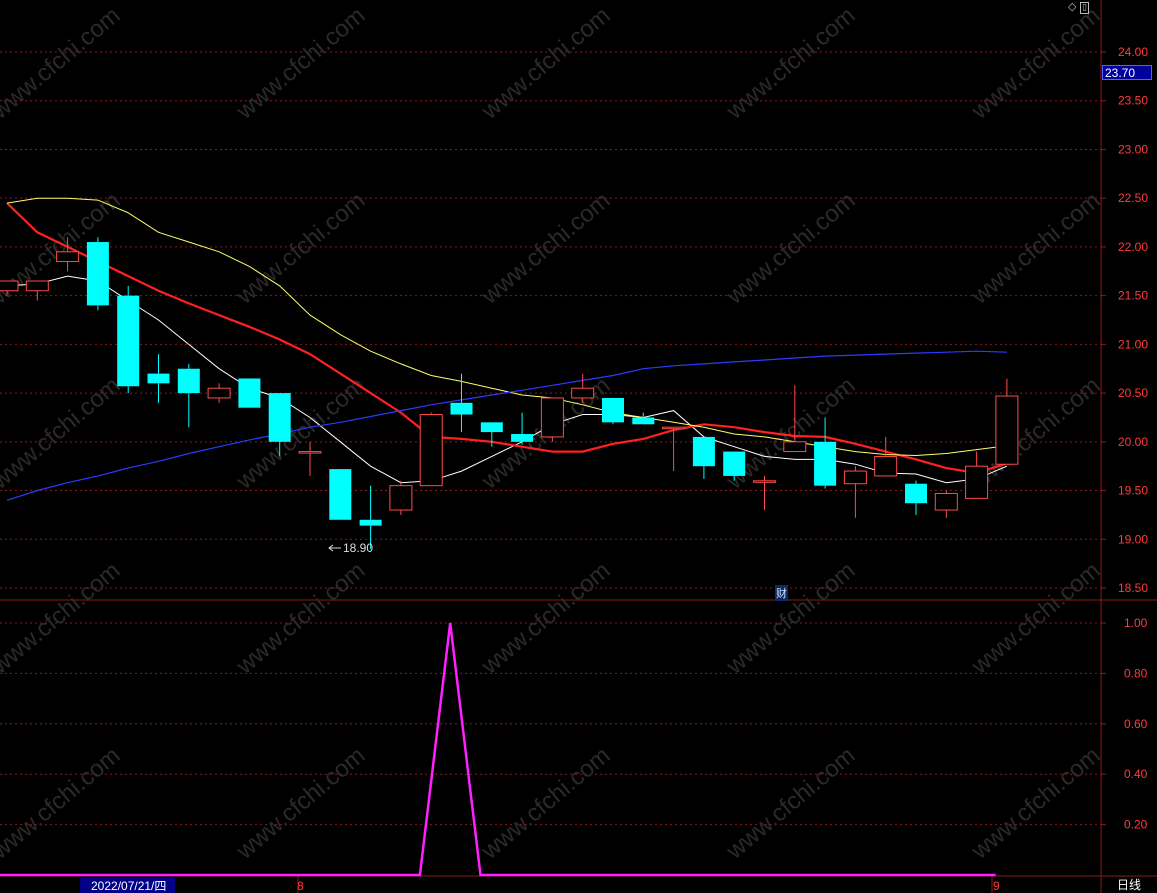  Describe the element at coordinates (1084, 8) in the screenshot. I see `panel-icon: ▯` at that location.